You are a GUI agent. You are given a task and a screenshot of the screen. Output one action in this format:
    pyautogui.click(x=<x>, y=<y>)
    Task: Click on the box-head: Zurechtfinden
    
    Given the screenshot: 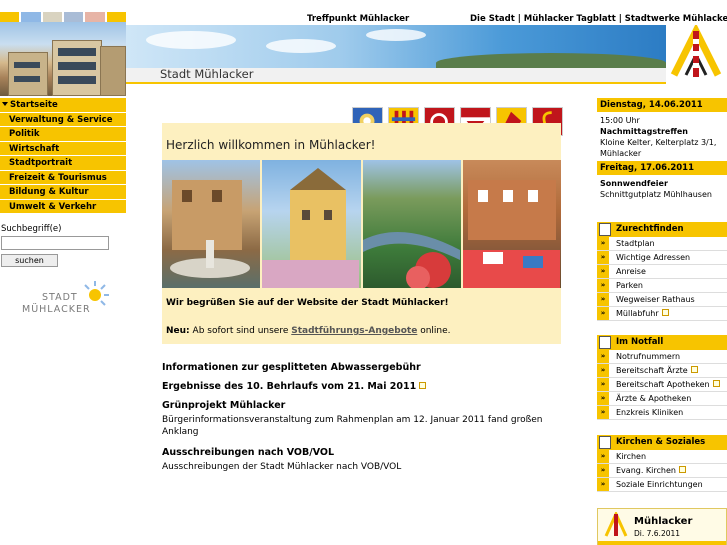 What is the action you would take?
    pyautogui.click(x=662, y=229)
    